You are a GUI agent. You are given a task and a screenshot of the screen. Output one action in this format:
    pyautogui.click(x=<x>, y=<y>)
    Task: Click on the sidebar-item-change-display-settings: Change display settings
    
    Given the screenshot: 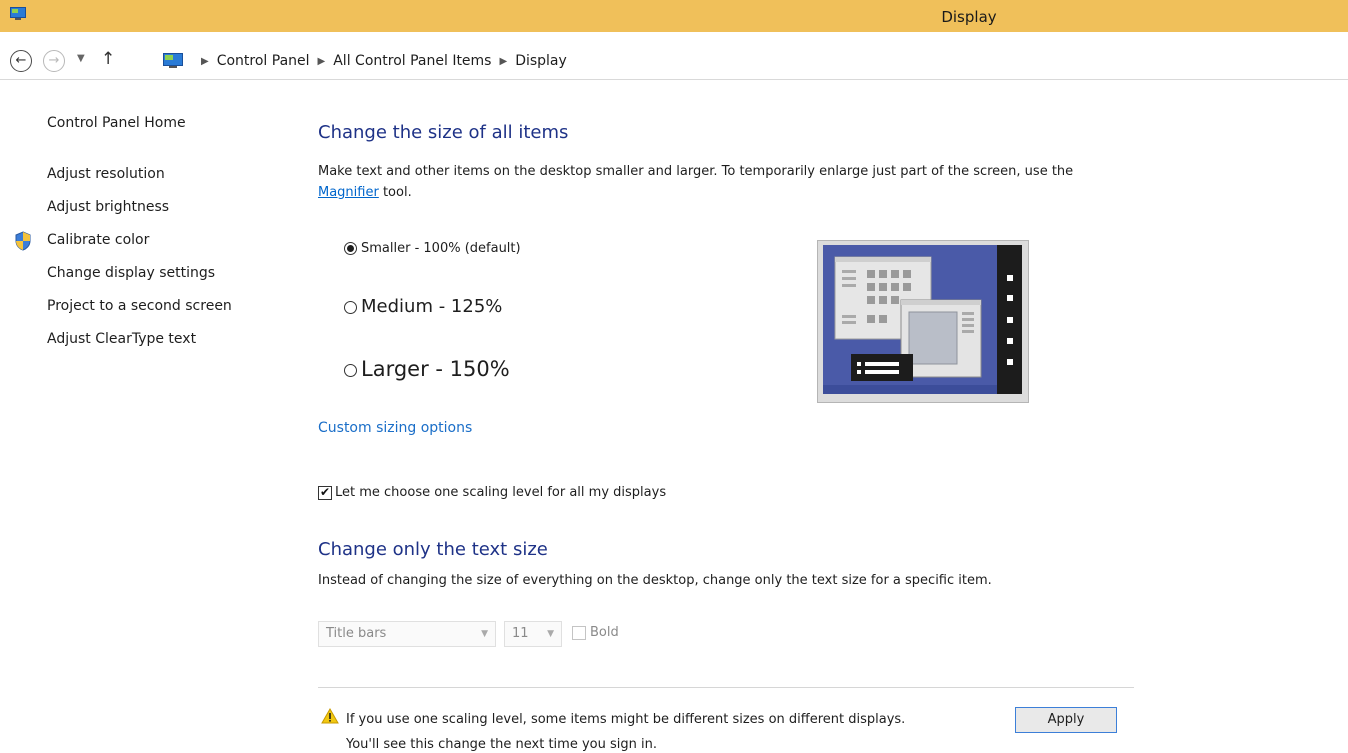 What is the action you would take?
    pyautogui.click(x=139, y=280)
    